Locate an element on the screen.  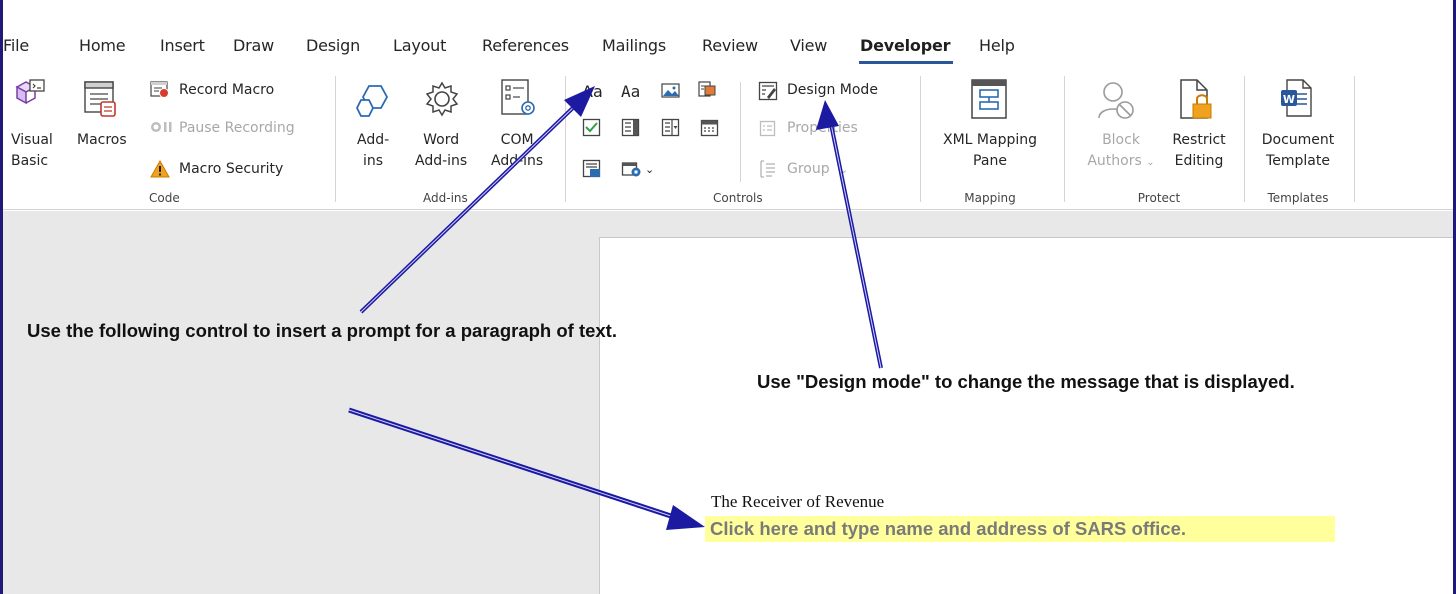
xml-mapping-pane-icon is located at coordinates (989, 99).